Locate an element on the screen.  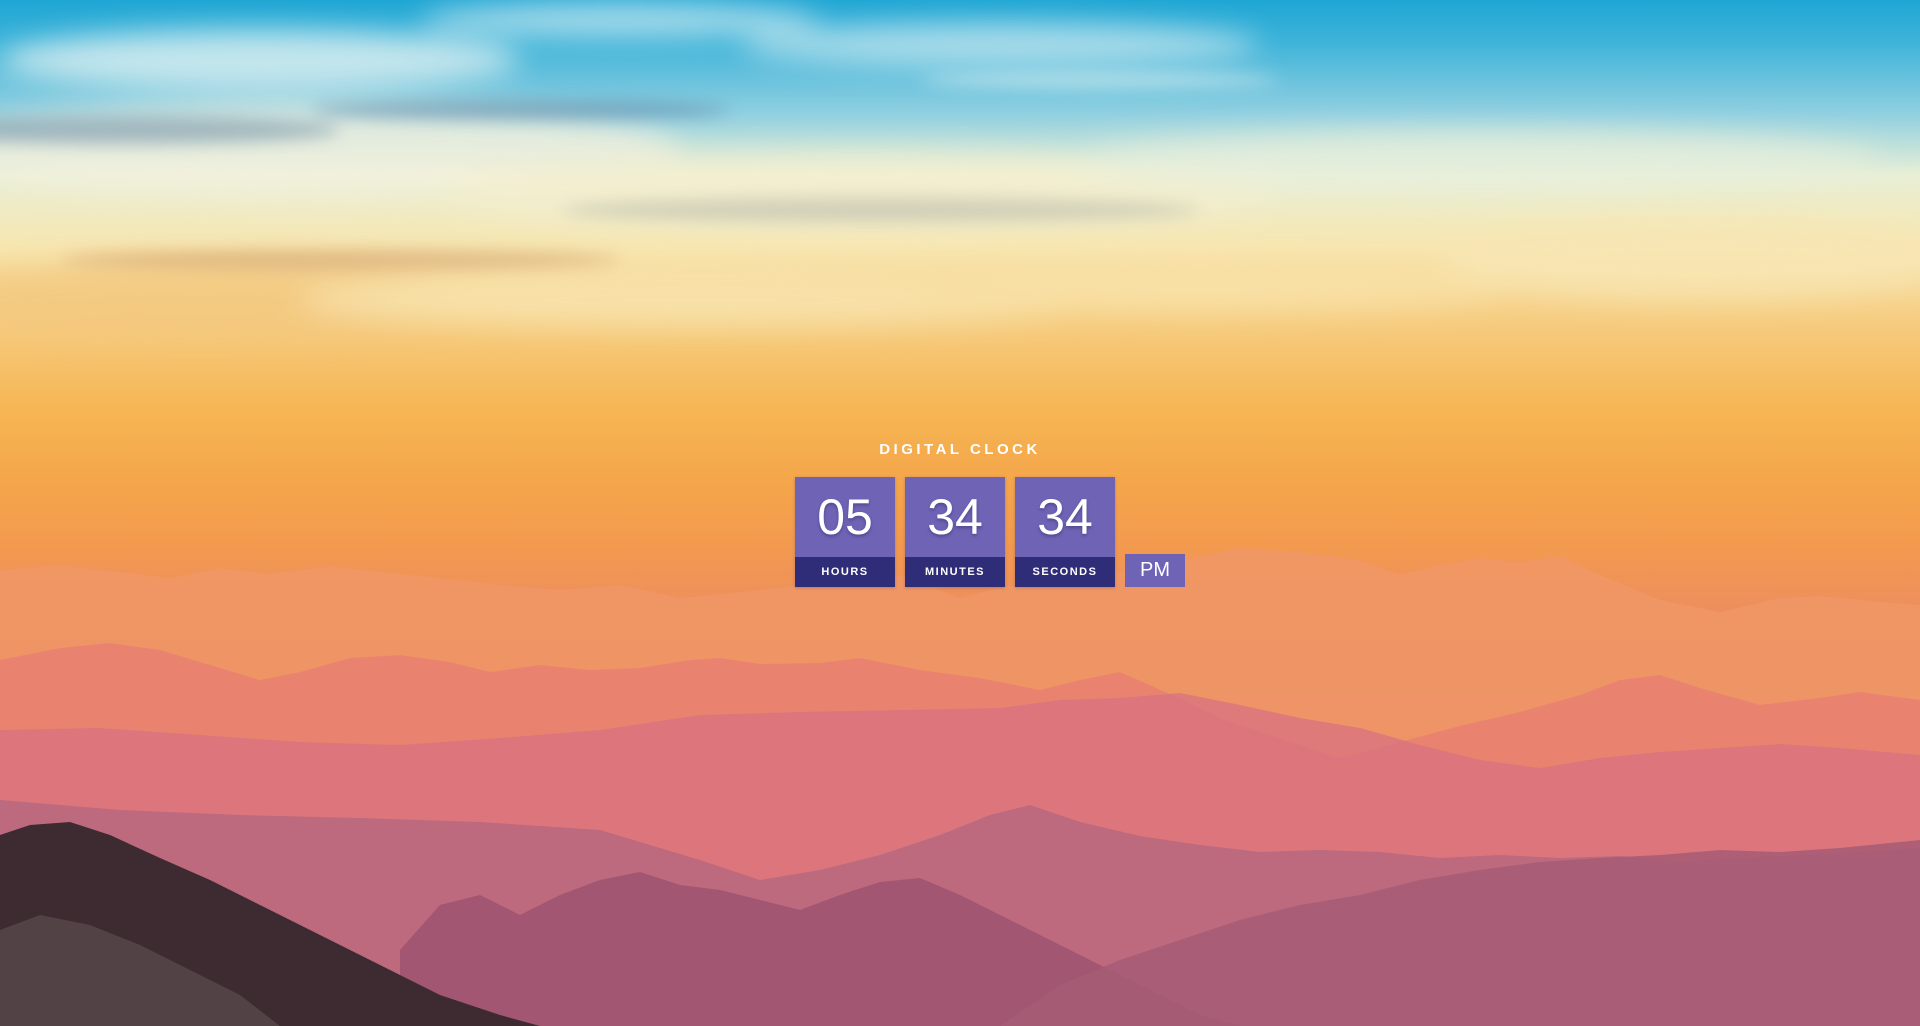
seconds-label: SECONDS is located at coordinates (1065, 572).